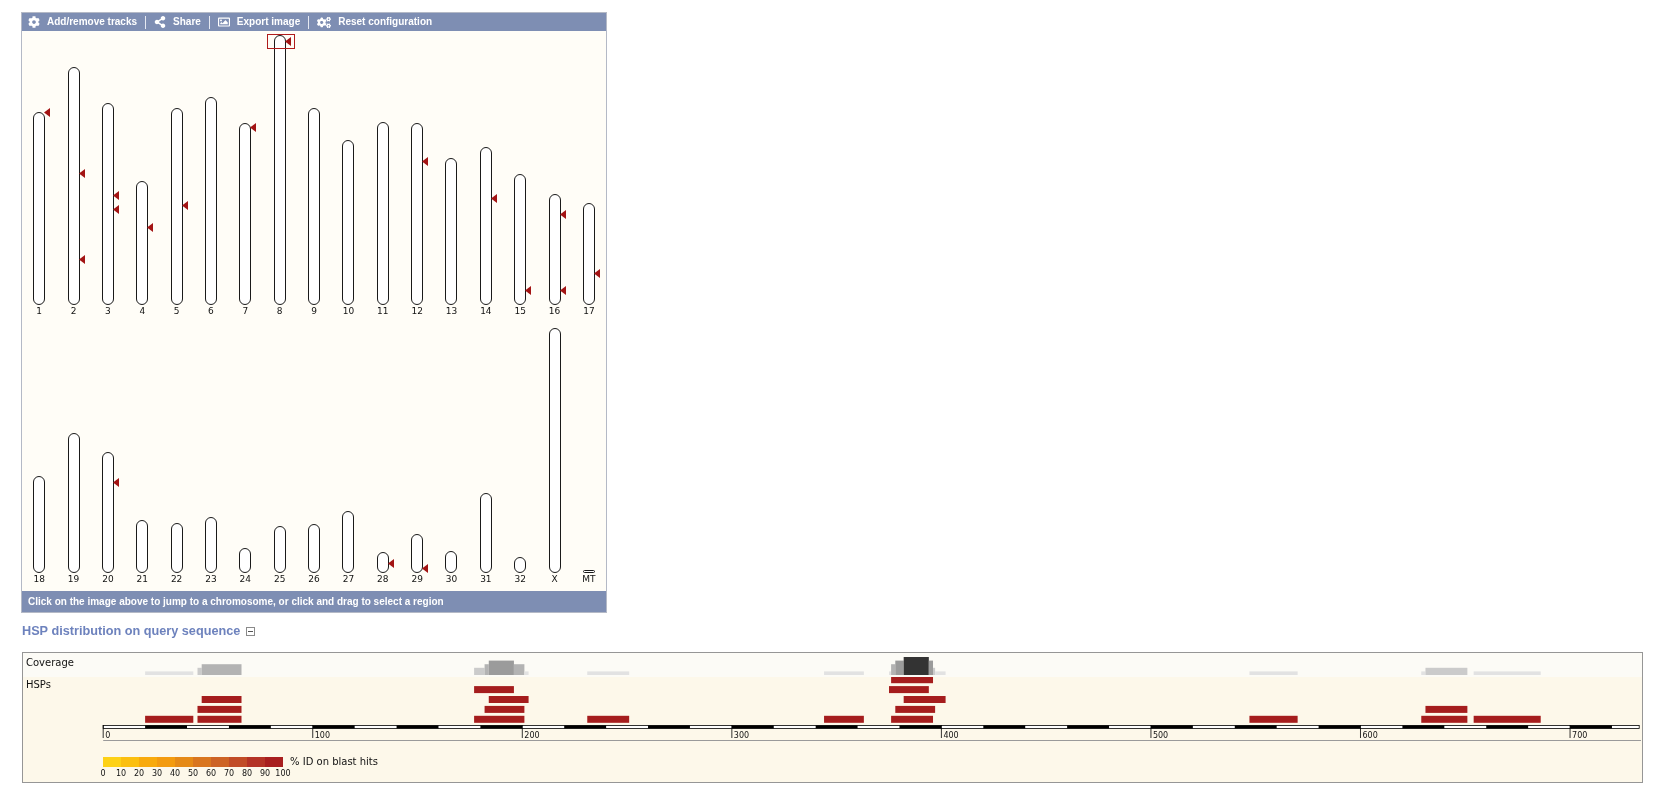 The height and width of the screenshot is (806, 1654). What do you see at coordinates (1370, 735) in the screenshot?
I see `axis-tick-label: 600` at bounding box center [1370, 735].